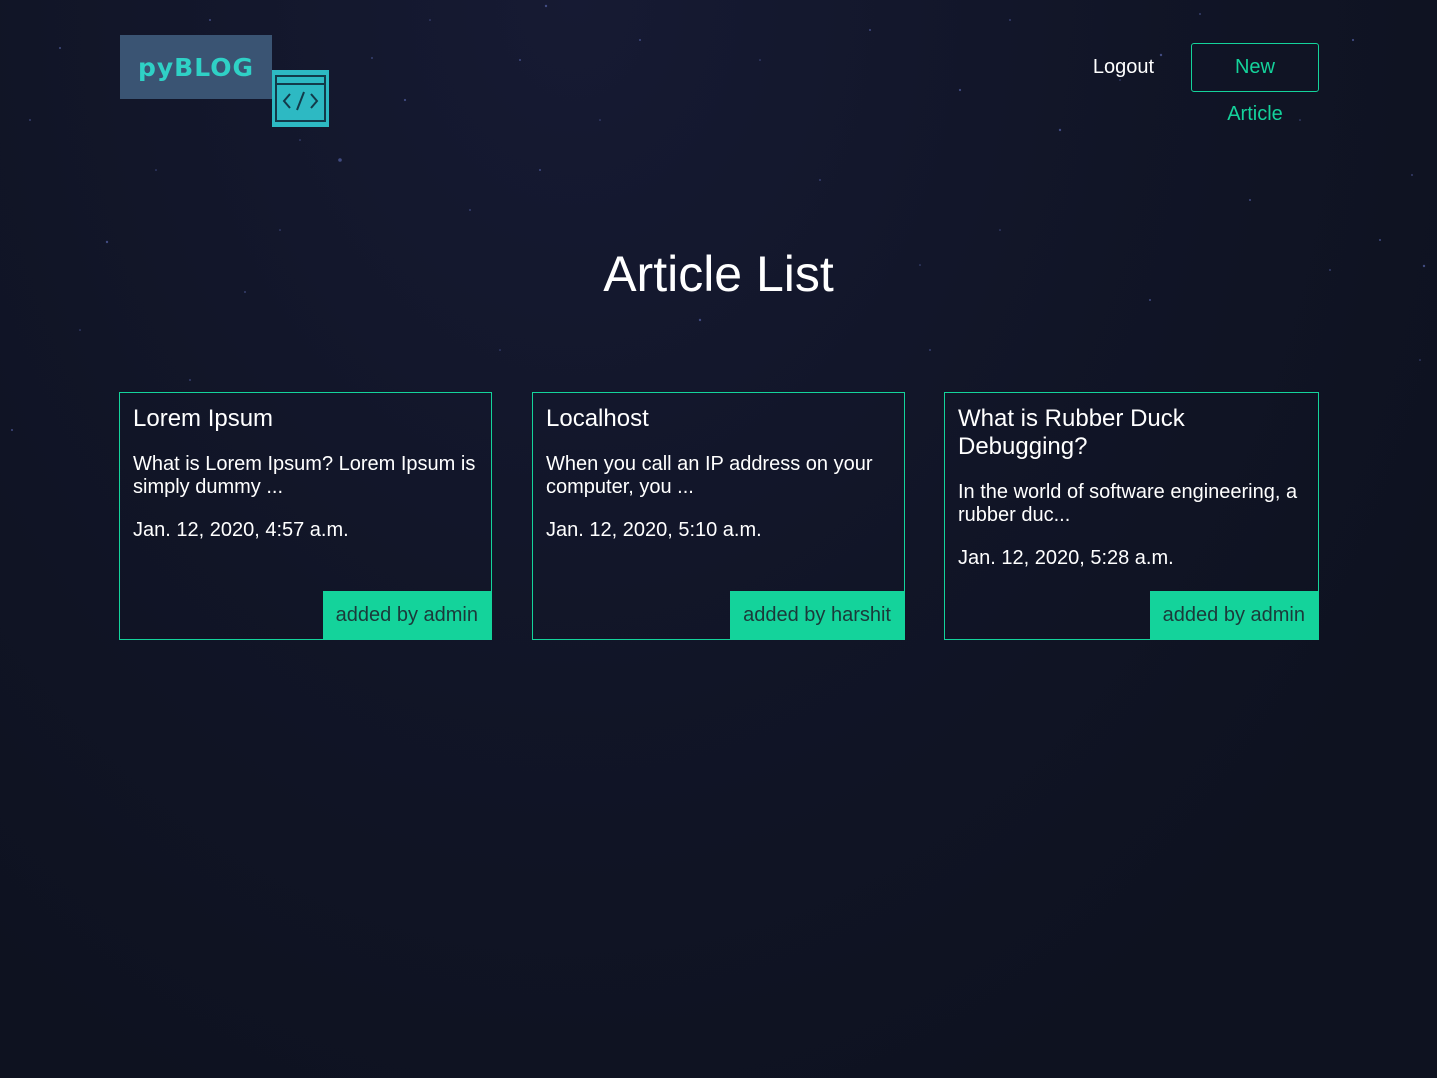 The width and height of the screenshot is (1437, 1078). What do you see at coordinates (718, 274) in the screenshot?
I see `page-title: Article List` at bounding box center [718, 274].